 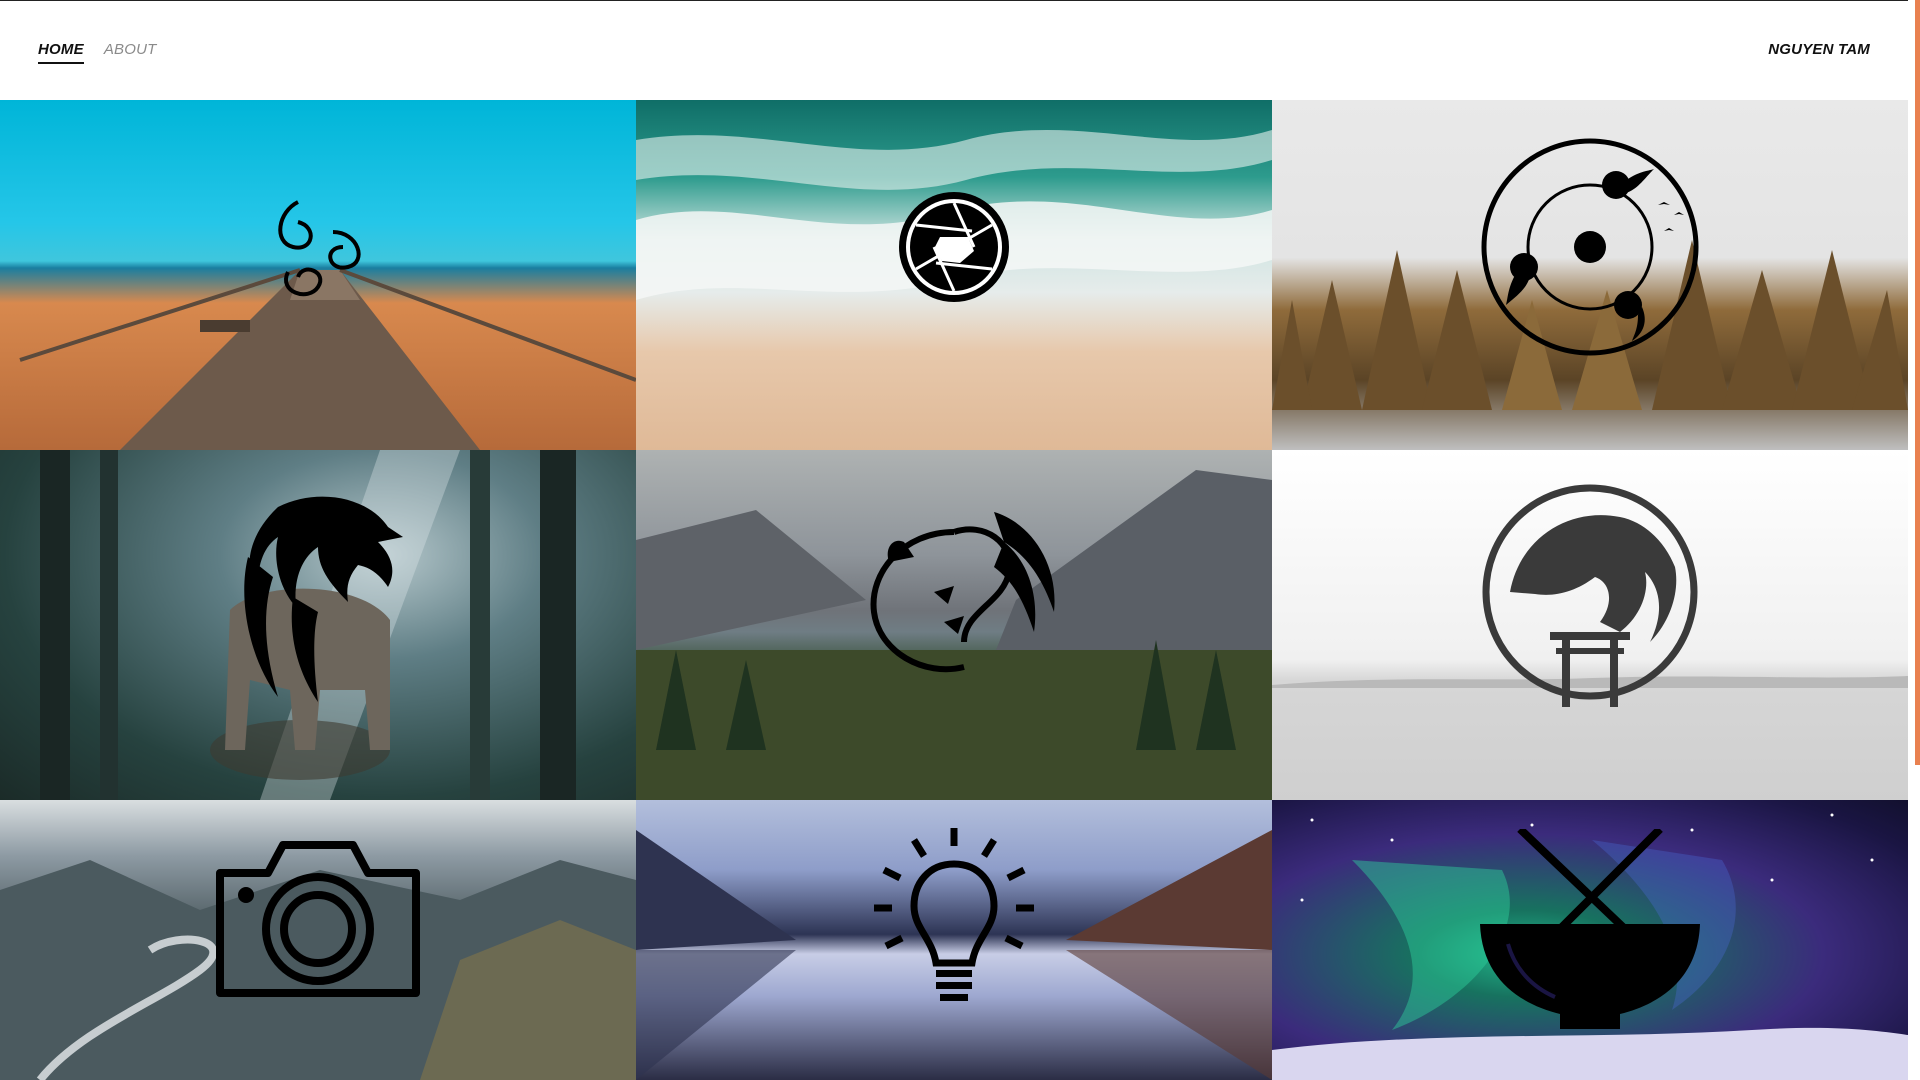 I want to click on nav-home-link: HOME, so click(x=61, y=52).